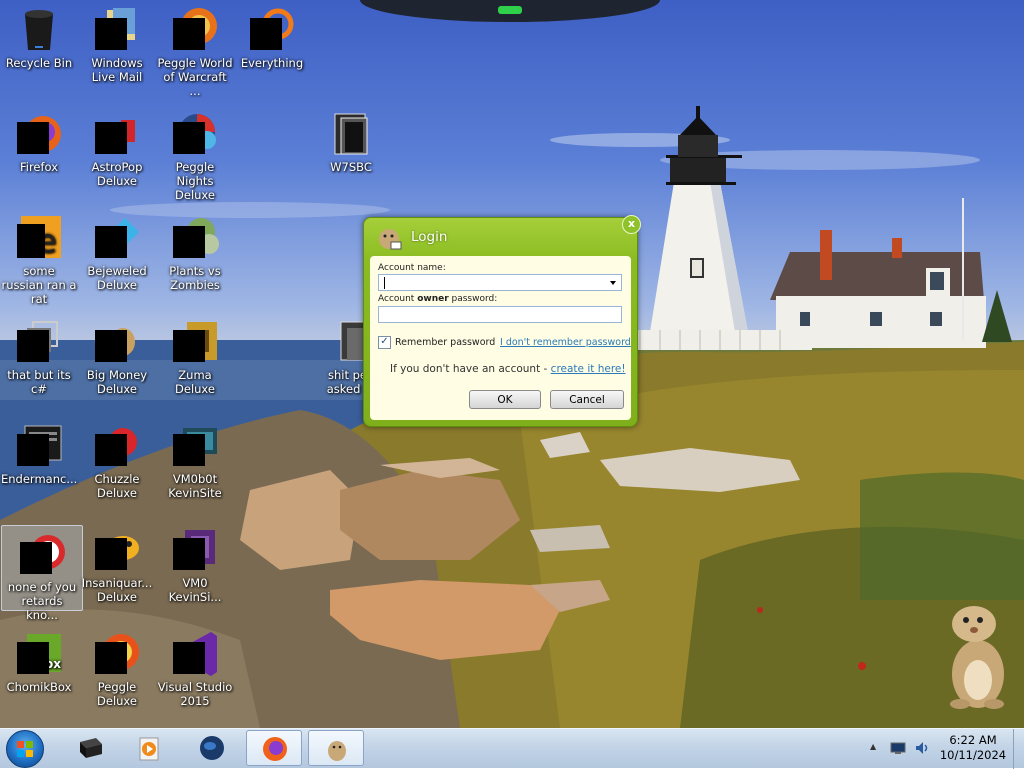 The image size is (1024, 769). What do you see at coordinates (117, 694) in the screenshot?
I see `desktop-icon-label: Peggle Deluxe` at bounding box center [117, 694].